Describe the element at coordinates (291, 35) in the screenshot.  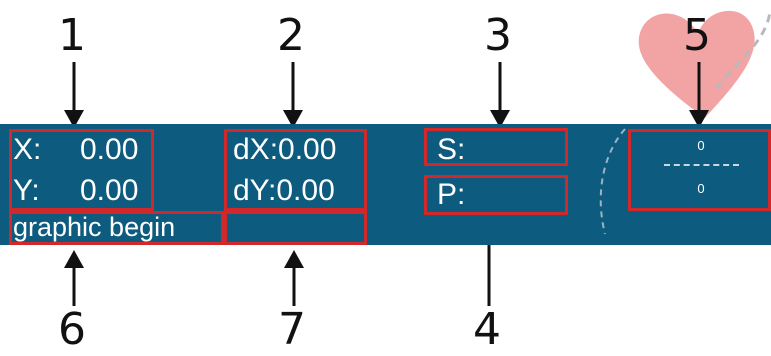
I see `callout-number-2: 2` at that location.